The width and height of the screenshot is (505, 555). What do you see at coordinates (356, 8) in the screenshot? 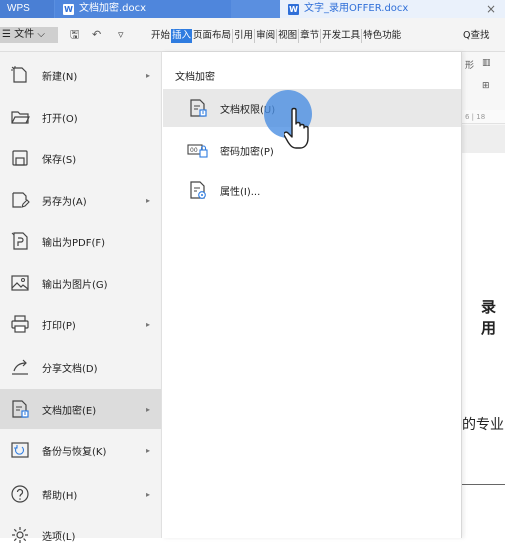
I see `document-tab-label: 文字_录用OFFER.docx` at bounding box center [356, 8].